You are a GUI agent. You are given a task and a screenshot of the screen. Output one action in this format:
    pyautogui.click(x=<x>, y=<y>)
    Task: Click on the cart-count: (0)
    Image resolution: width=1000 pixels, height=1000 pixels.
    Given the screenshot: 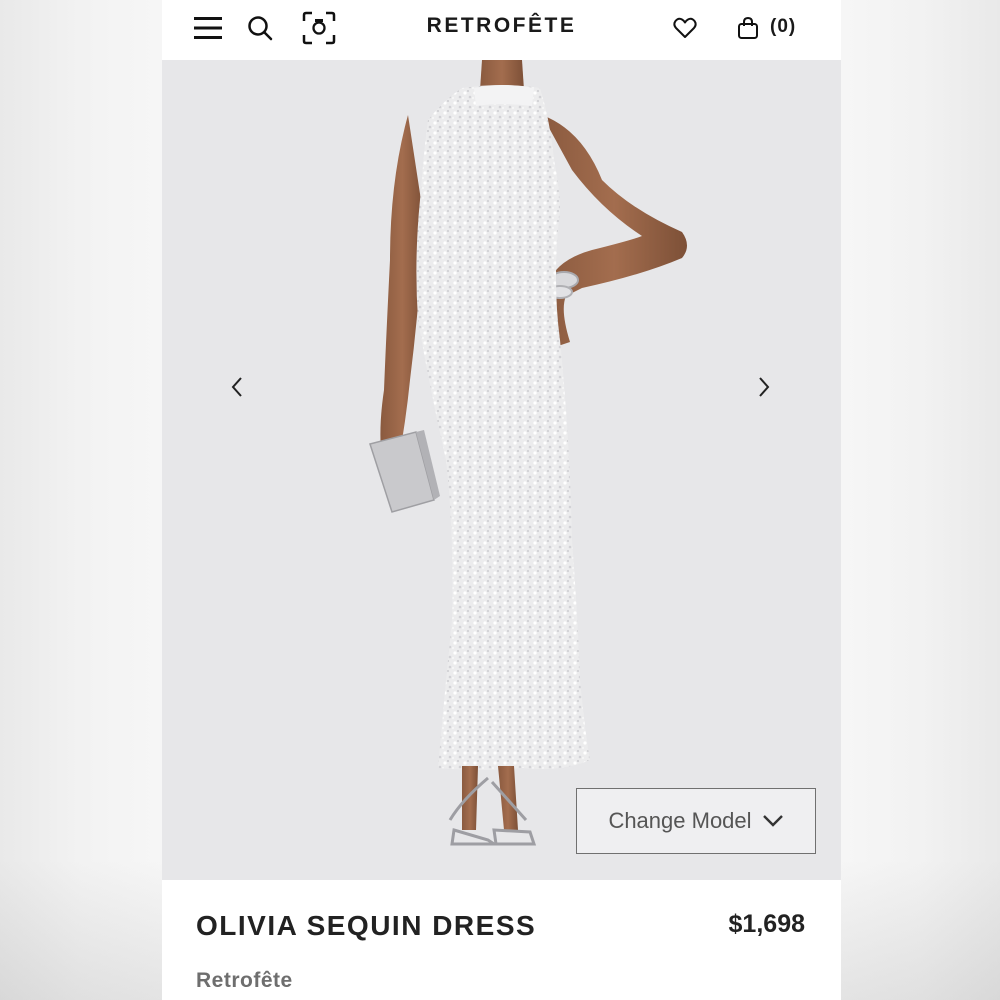 What is the action you would take?
    pyautogui.click(x=783, y=27)
    